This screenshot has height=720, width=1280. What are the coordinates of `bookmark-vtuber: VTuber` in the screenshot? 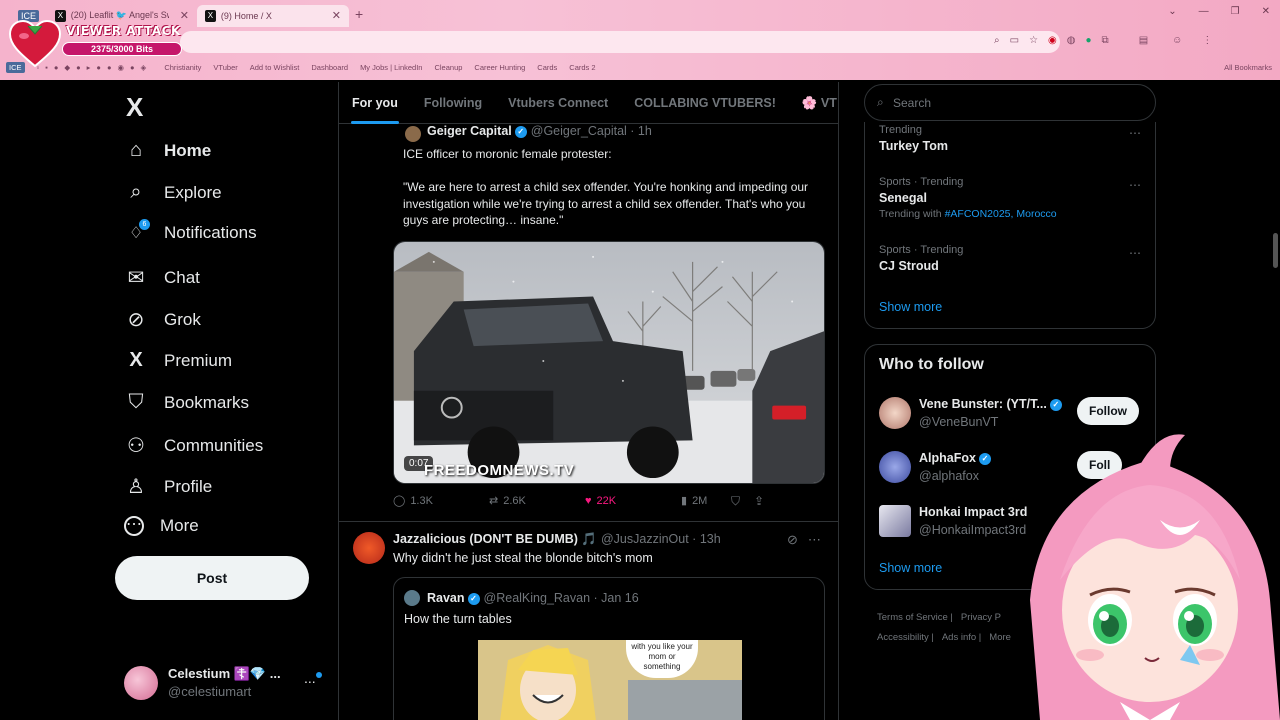 It's located at (225, 67).